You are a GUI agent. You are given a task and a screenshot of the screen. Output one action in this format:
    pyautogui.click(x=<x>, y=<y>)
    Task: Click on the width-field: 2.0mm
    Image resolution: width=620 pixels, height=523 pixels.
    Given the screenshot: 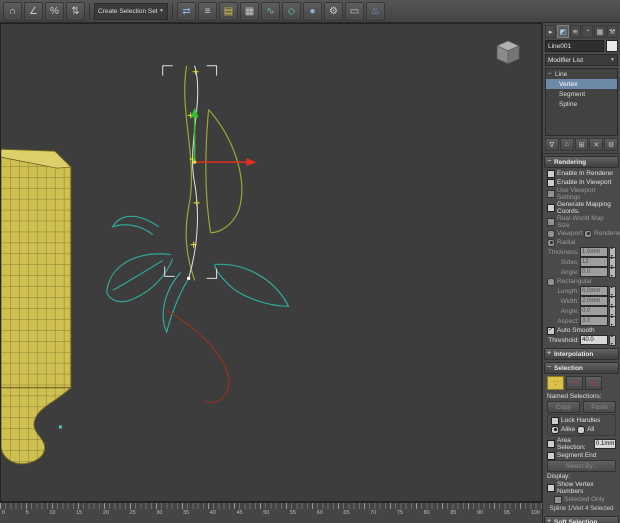 What is the action you would take?
    pyautogui.click(x=594, y=301)
    